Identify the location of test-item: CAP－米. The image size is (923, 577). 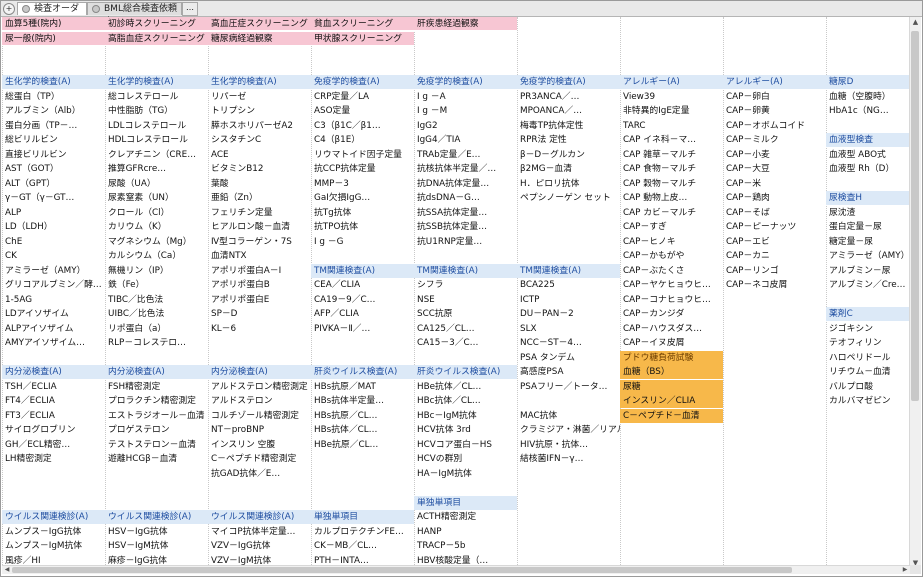
(774, 184).